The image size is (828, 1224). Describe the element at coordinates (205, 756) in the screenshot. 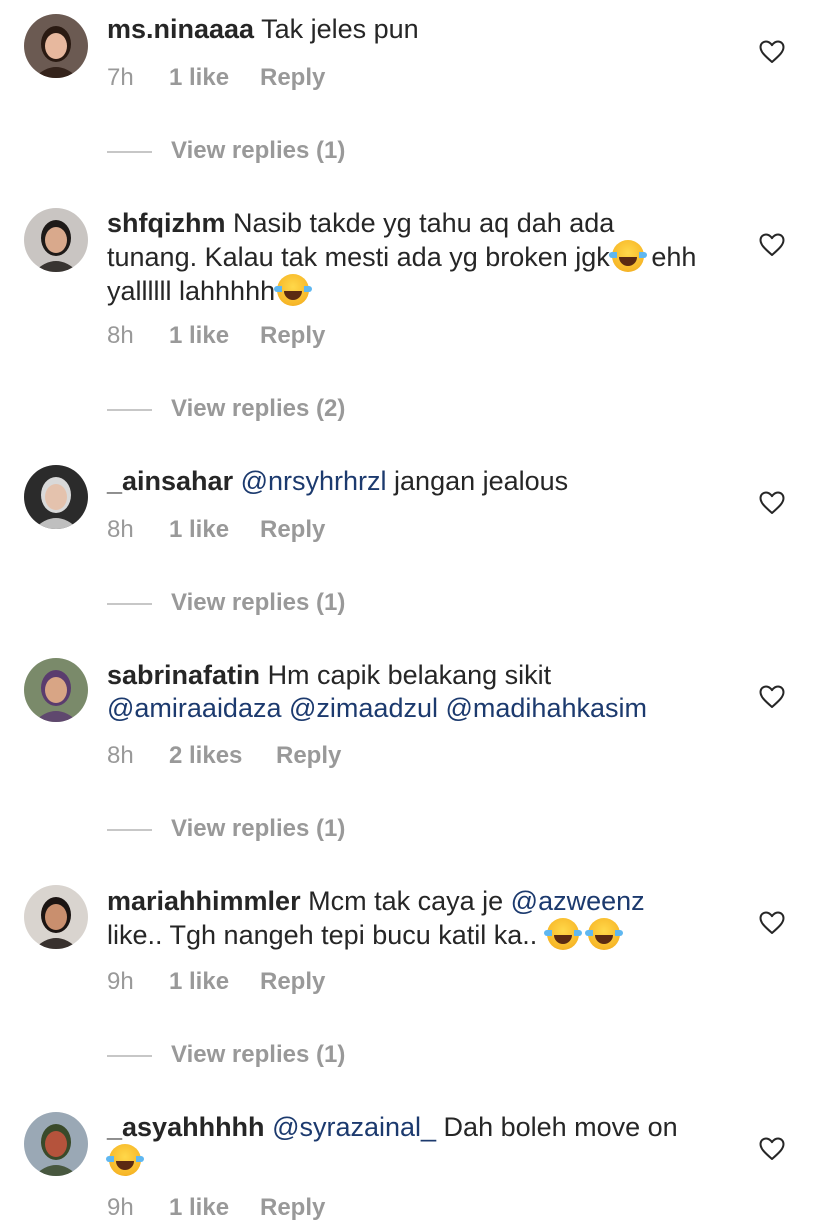

I see `likes-count: 2 likes` at that location.